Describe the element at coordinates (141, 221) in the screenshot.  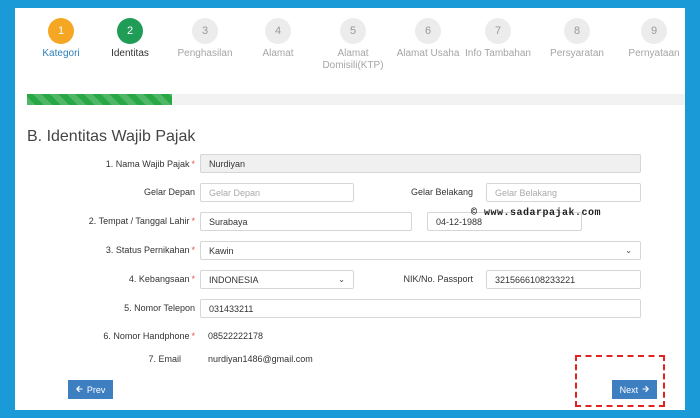
I see `ttl-label: 2. Tempat / Tanggal Lahir *` at that location.